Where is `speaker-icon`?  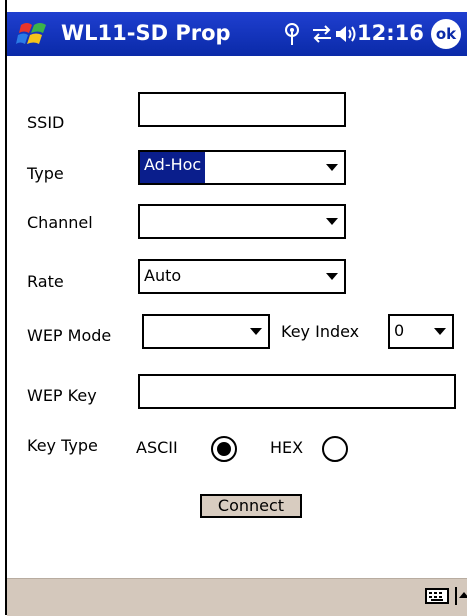
speaker-icon is located at coordinates (345, 34).